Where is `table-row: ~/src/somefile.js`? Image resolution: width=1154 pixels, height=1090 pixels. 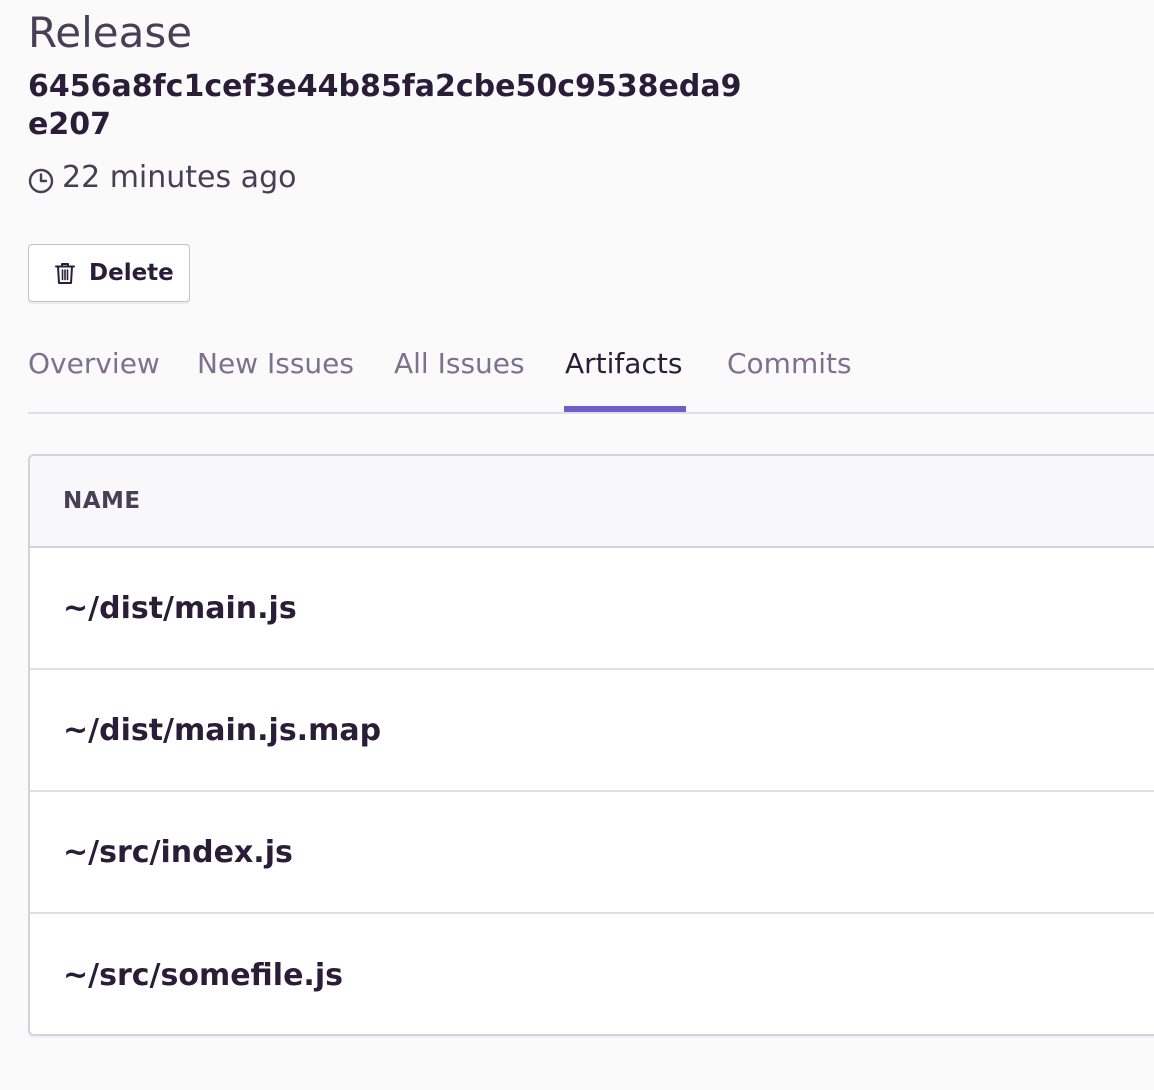 table-row: ~/src/somefile.js is located at coordinates (592, 974).